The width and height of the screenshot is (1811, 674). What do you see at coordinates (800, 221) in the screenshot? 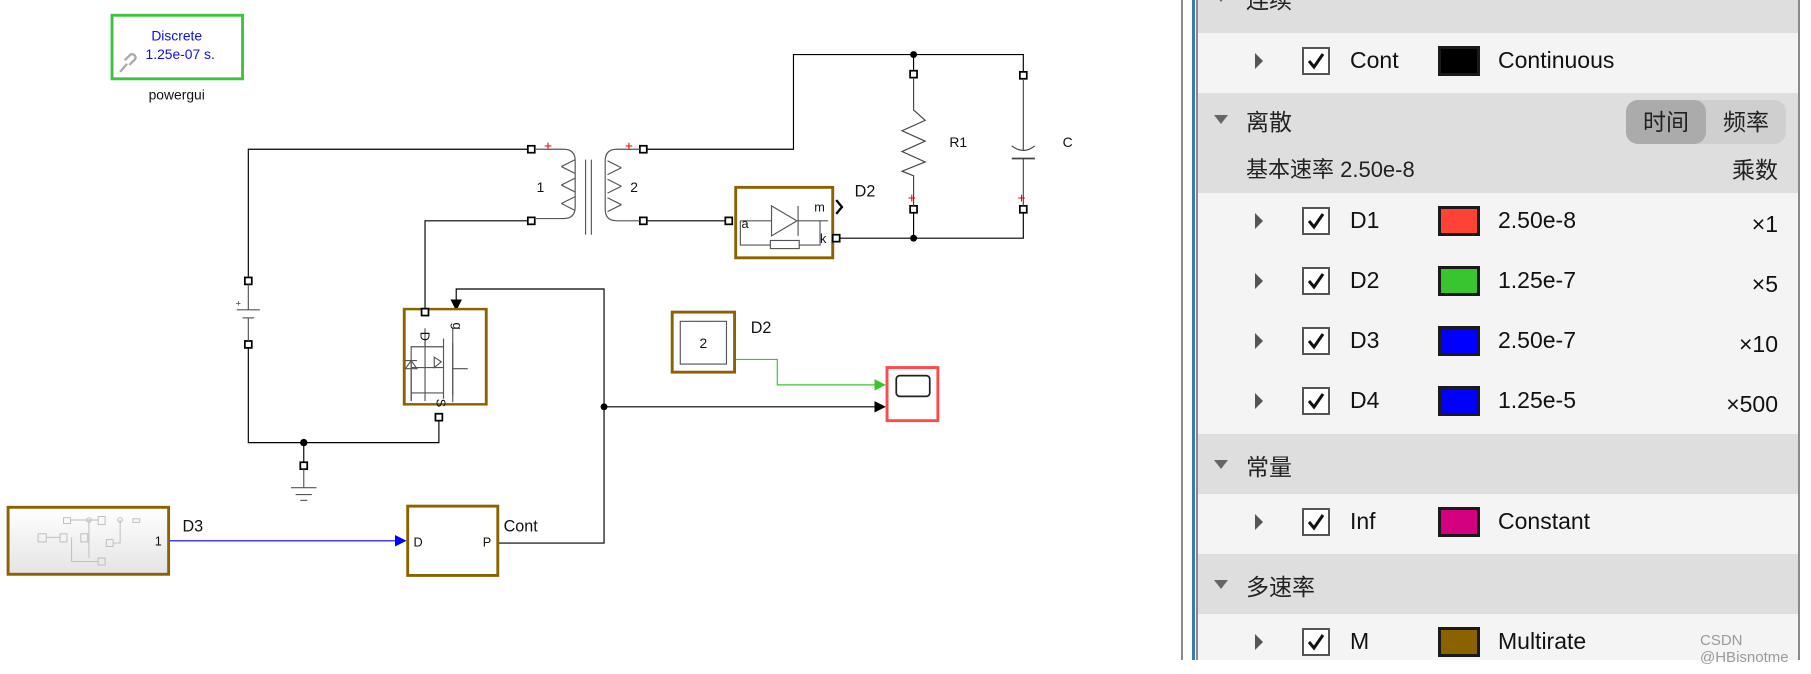
I see `diode-block: a k m D2` at bounding box center [800, 221].